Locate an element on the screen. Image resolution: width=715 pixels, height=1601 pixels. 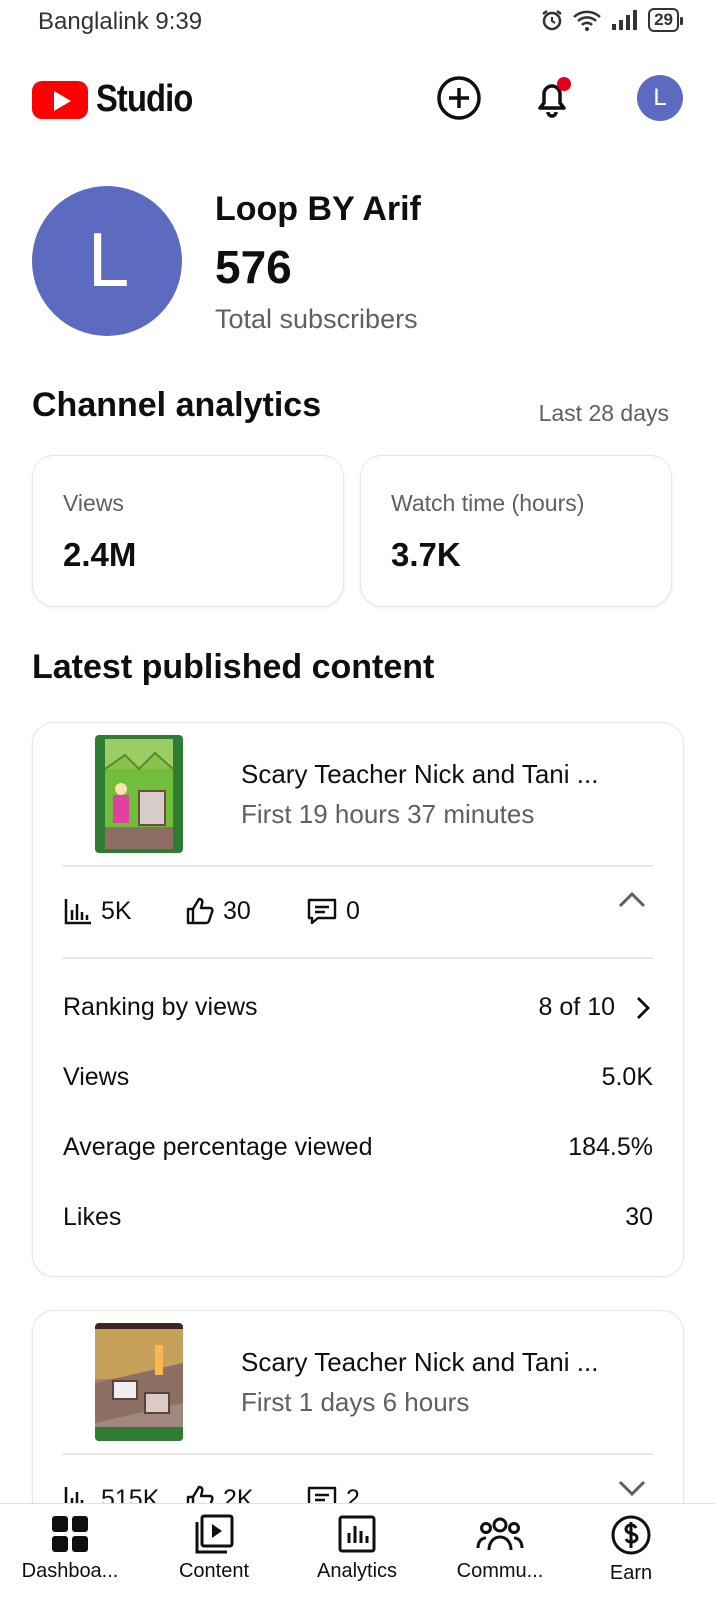
studio-wordmark: Studio is located at coordinates (144, 99).